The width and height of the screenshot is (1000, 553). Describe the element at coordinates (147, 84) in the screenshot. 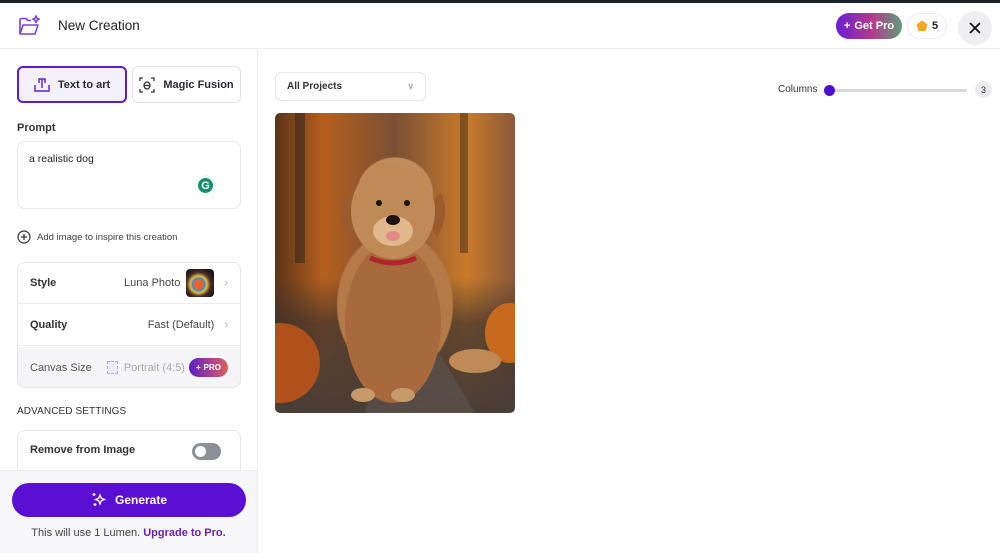

I see `magic-fusion-icon` at that location.